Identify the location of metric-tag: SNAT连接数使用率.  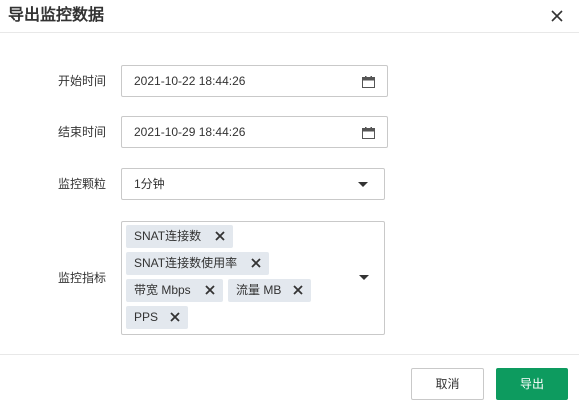
(197, 263).